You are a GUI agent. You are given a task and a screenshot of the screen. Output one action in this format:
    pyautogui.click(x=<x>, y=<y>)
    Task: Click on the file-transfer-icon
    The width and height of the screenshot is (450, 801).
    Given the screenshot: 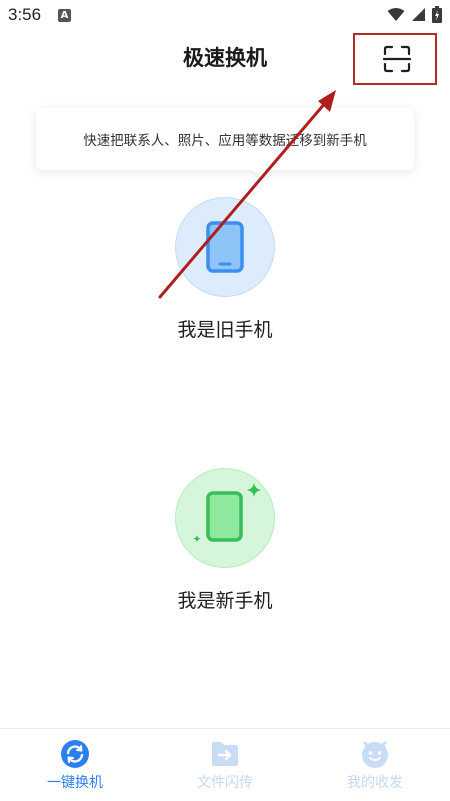 What is the action you would take?
    pyautogui.click(x=225, y=754)
    